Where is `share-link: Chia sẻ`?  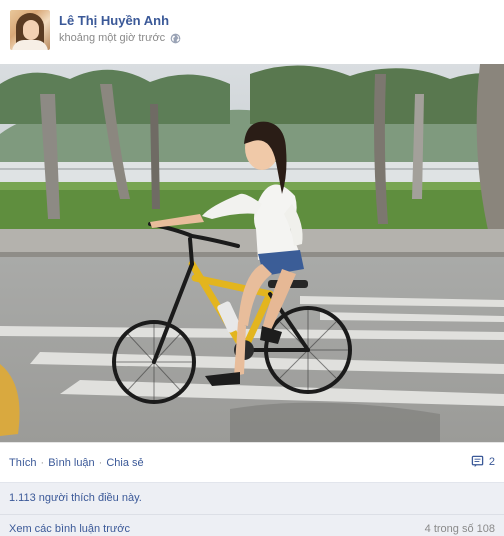
share-link: Chia sẻ is located at coordinates (124, 463).